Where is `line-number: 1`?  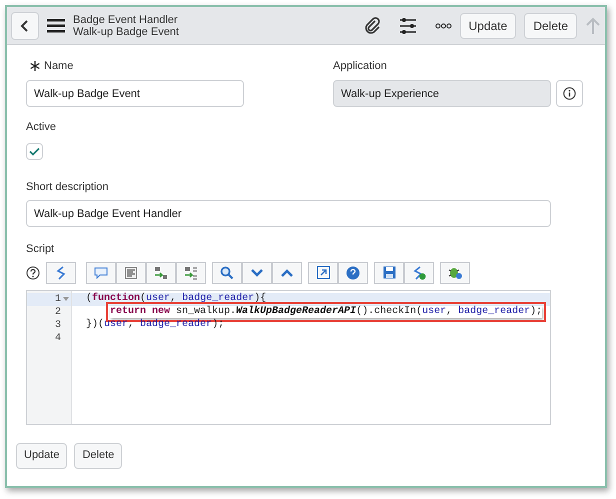 line-number: 1 is located at coordinates (57, 299).